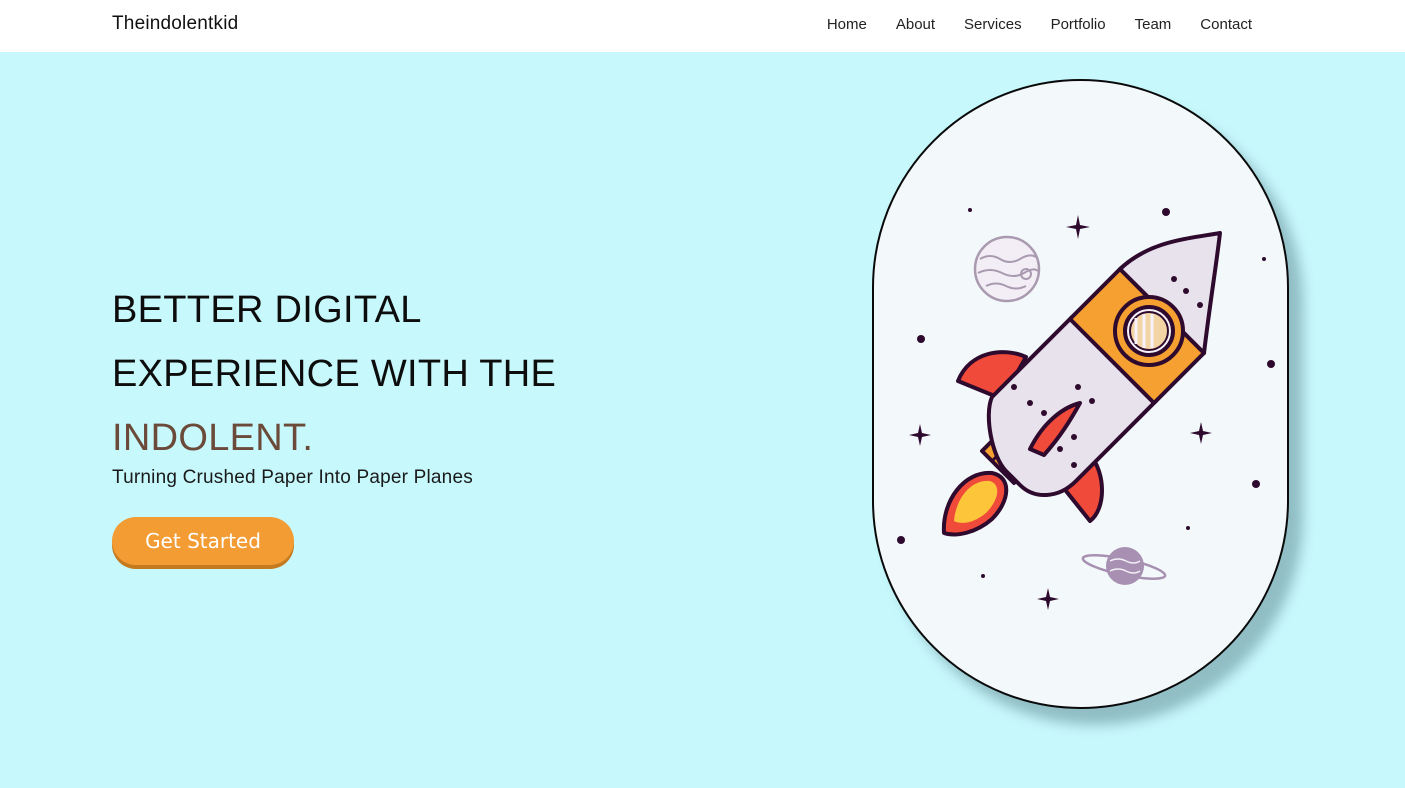 This screenshot has height=788, width=1405. Describe the element at coordinates (213, 438) in the screenshot. I see `headline-accent: INDOLENT.` at that location.